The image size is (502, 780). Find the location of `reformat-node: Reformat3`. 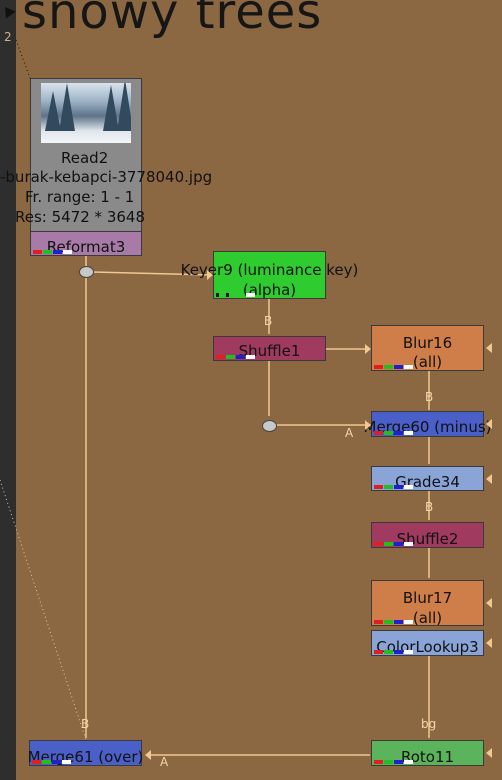

reformat-node: Reformat3 is located at coordinates (86, 243).